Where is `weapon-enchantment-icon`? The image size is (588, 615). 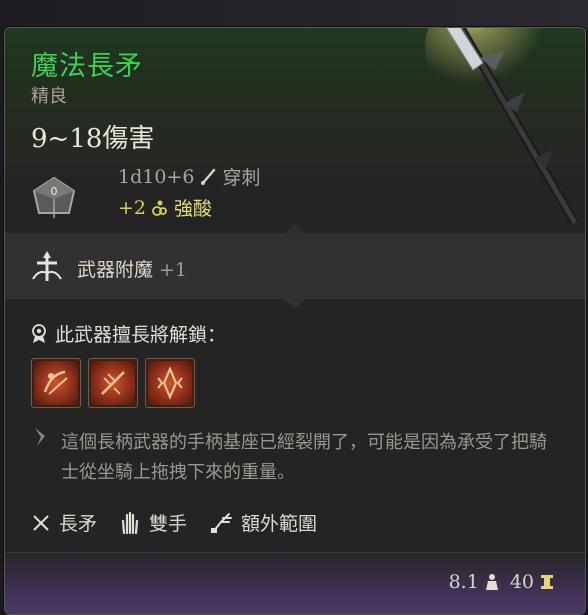 weapon-enchantment-icon is located at coordinates (47, 266).